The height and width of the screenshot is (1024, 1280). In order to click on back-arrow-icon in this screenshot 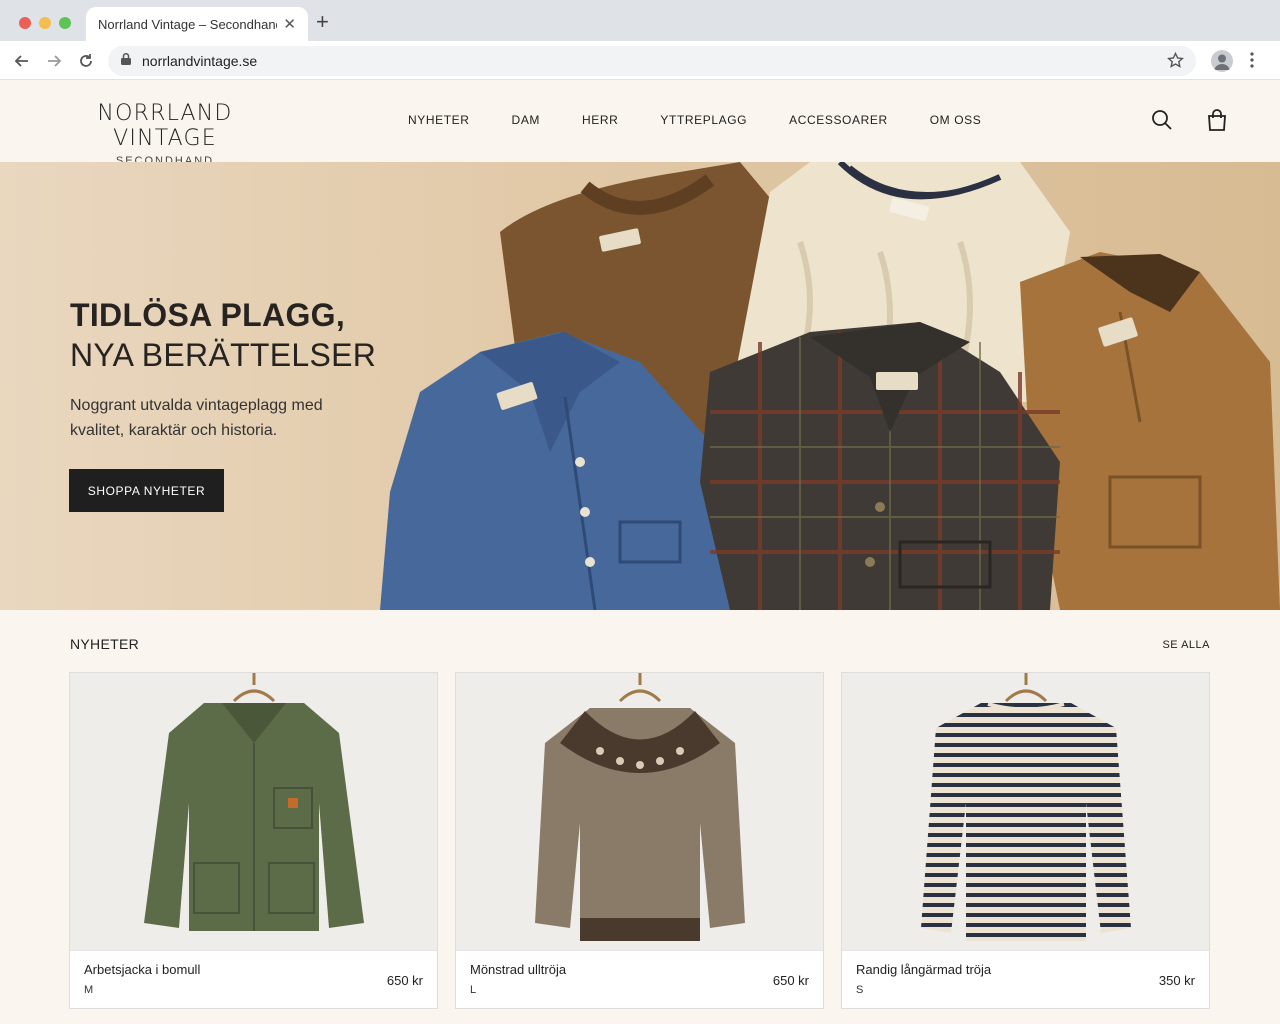, I will do `click(22, 61)`.